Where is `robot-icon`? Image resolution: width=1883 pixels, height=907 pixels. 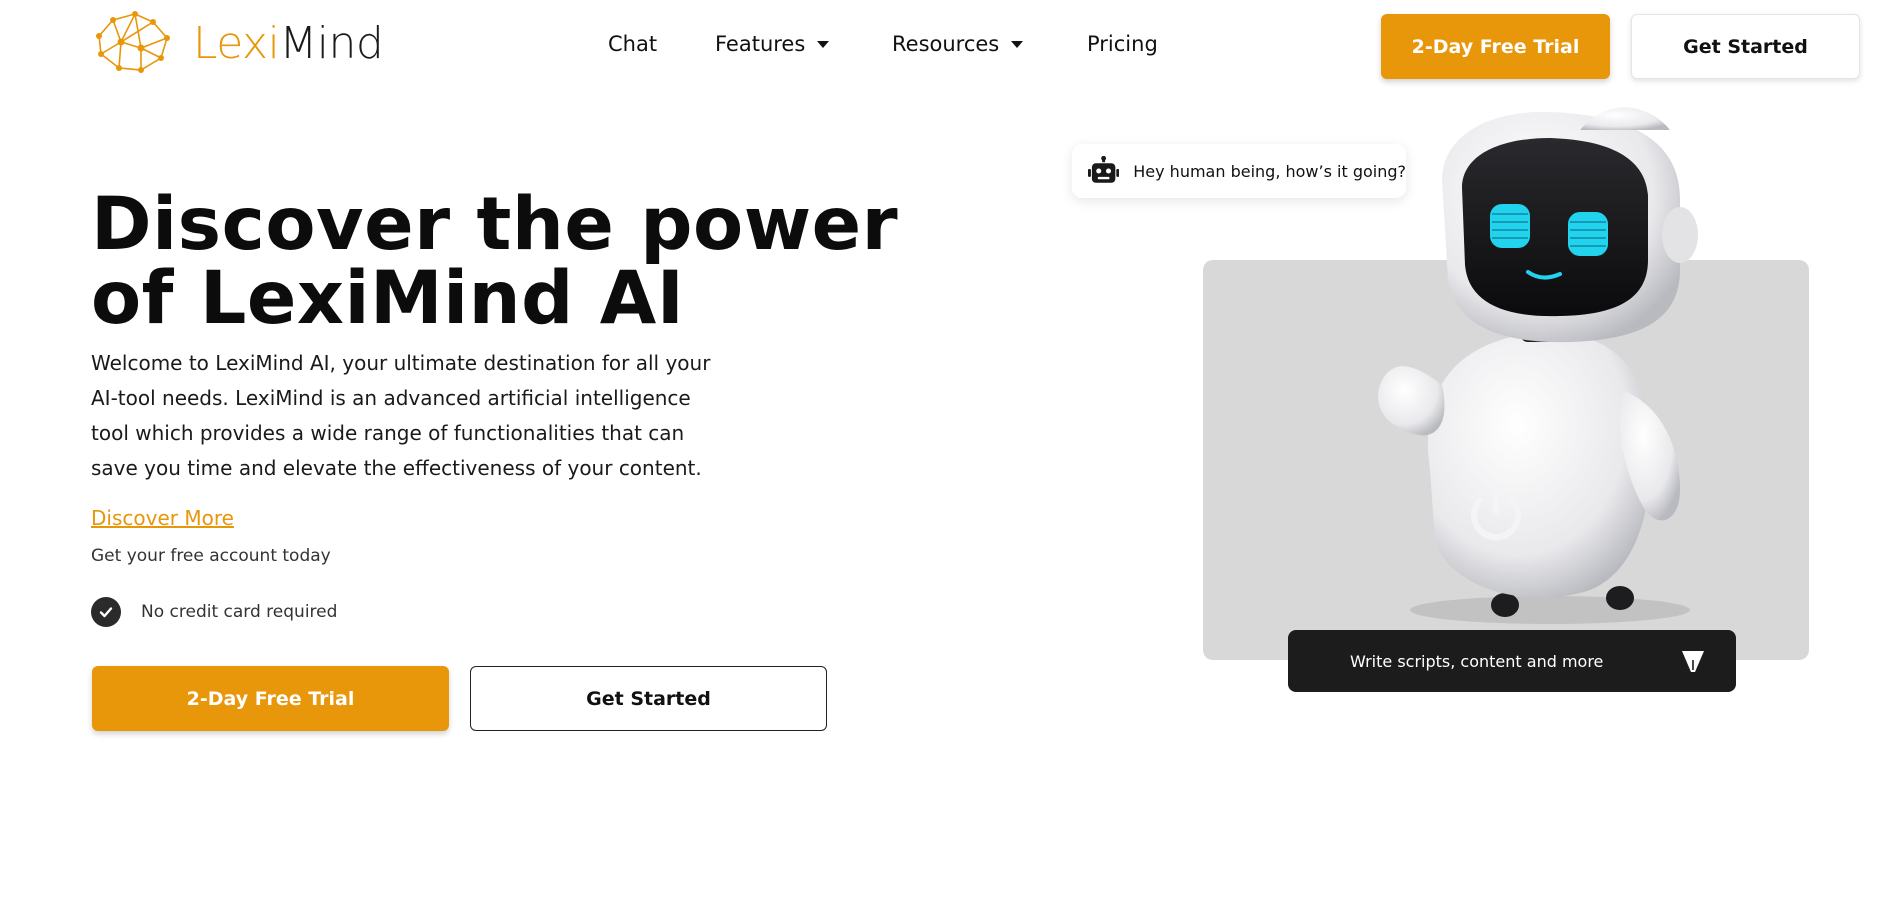
robot-icon is located at coordinates (1104, 169).